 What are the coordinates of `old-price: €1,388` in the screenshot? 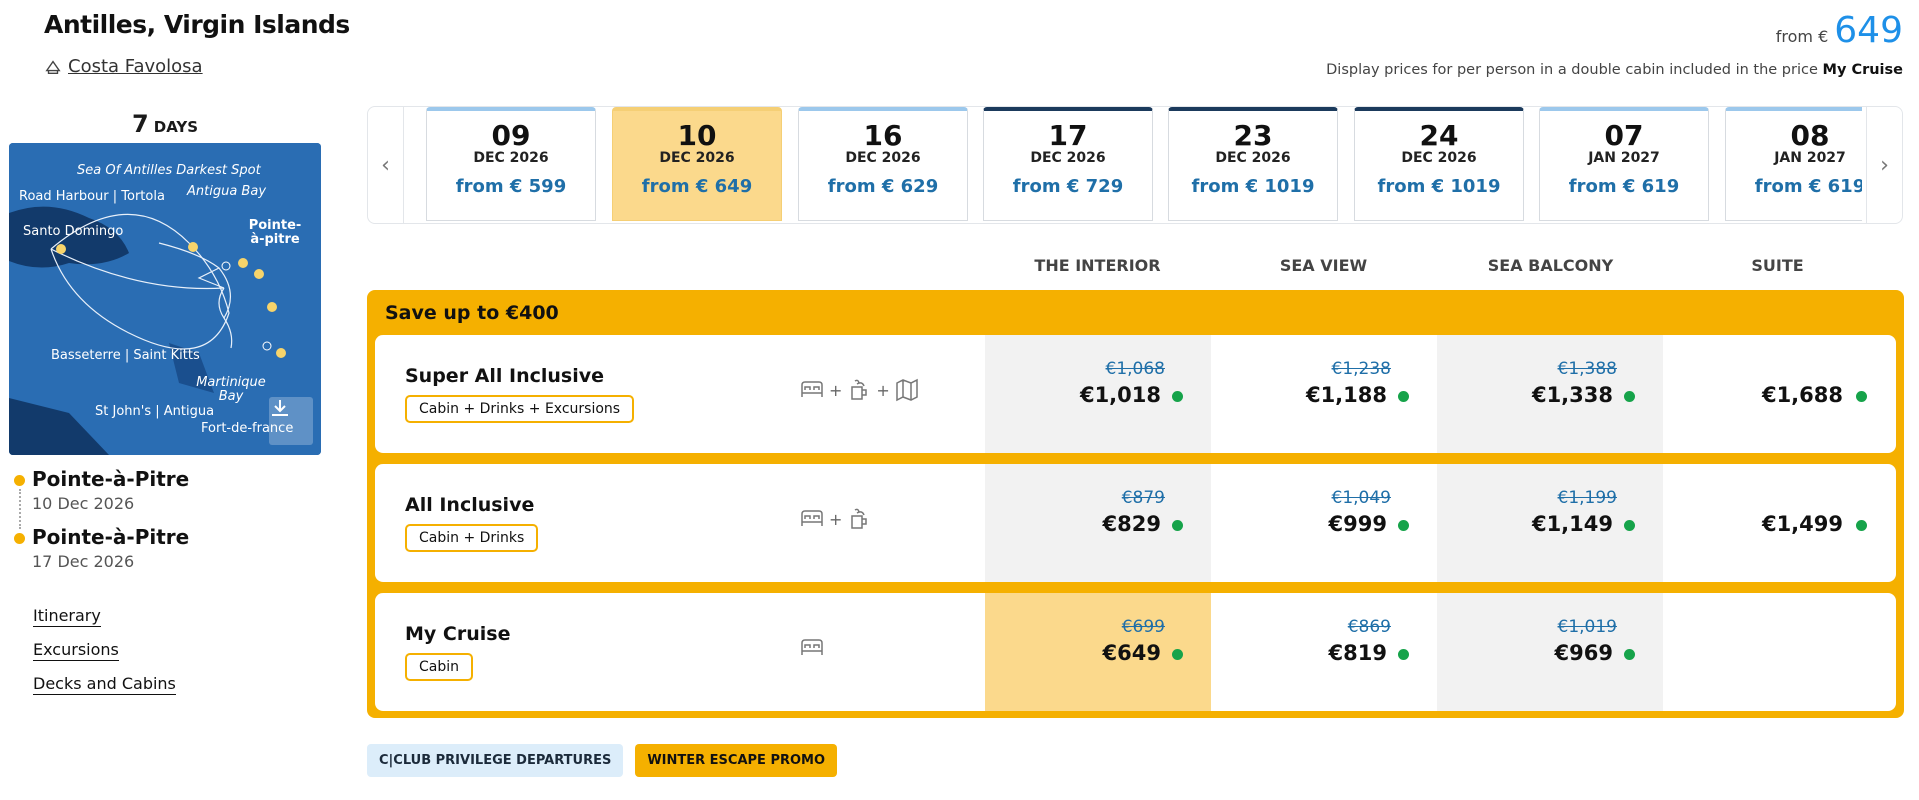 It's located at (1587, 369).